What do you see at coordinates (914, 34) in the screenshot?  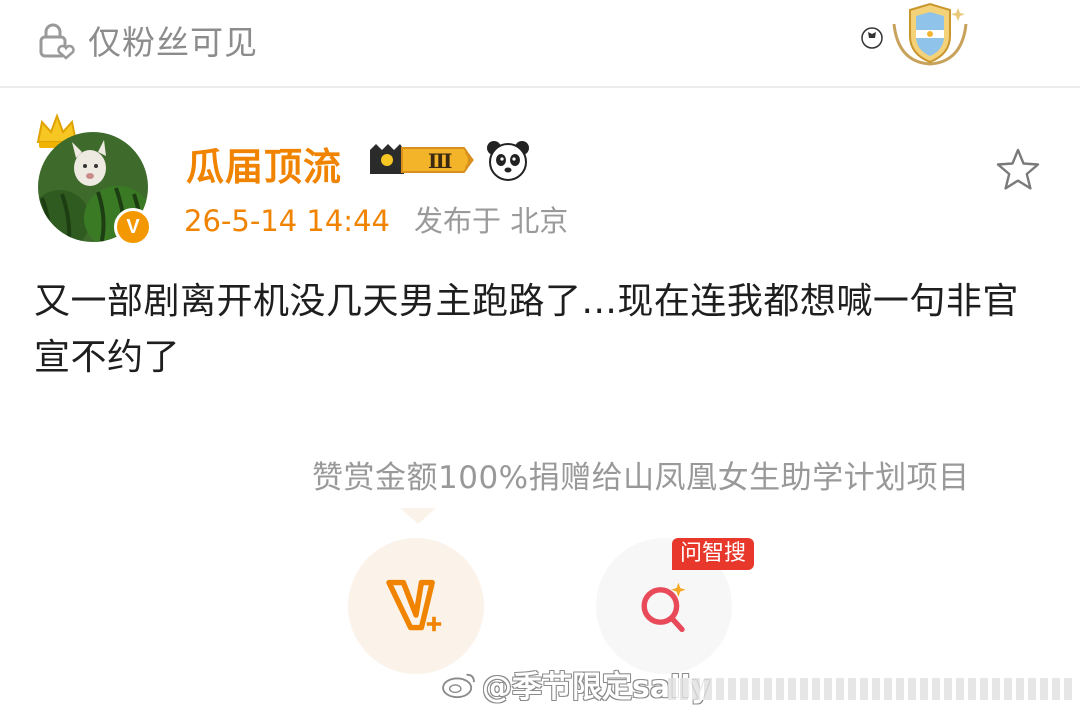 I see `team-medal-icon` at bounding box center [914, 34].